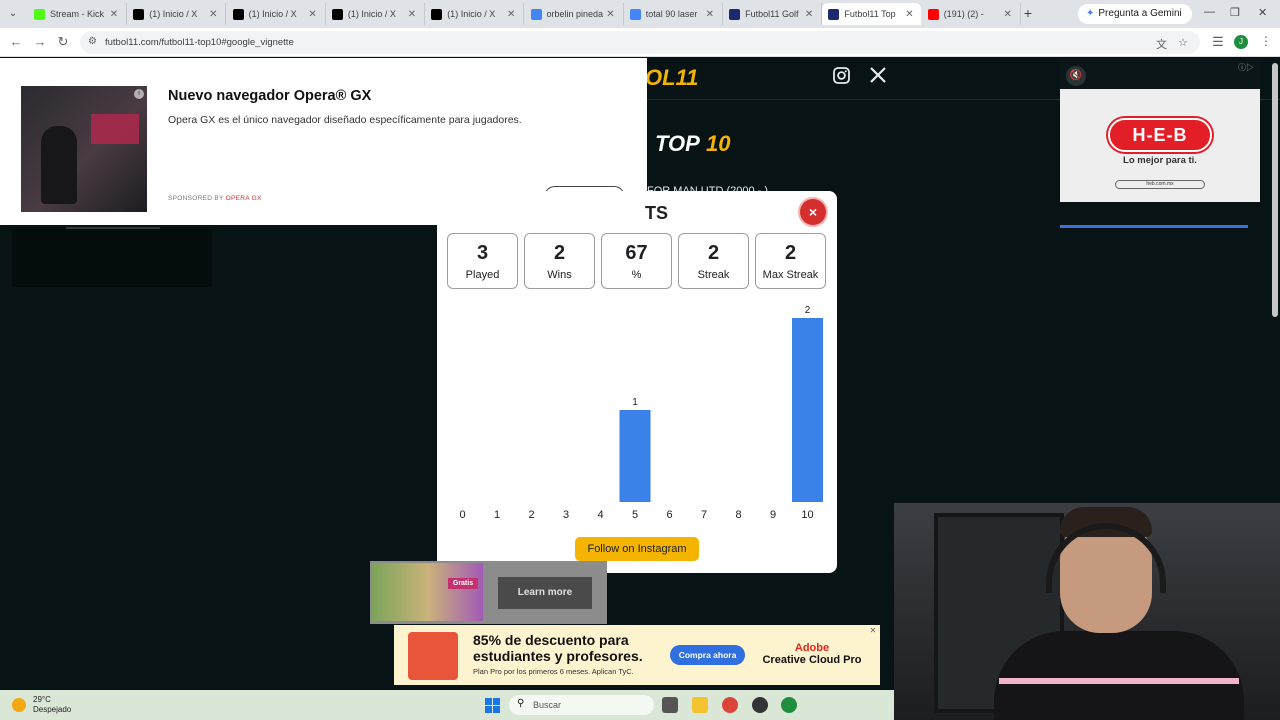 This screenshot has width=1280, height=720. Describe the element at coordinates (545, 593) in the screenshot. I see `mid-ad-learn-more-button: Learn more` at that location.